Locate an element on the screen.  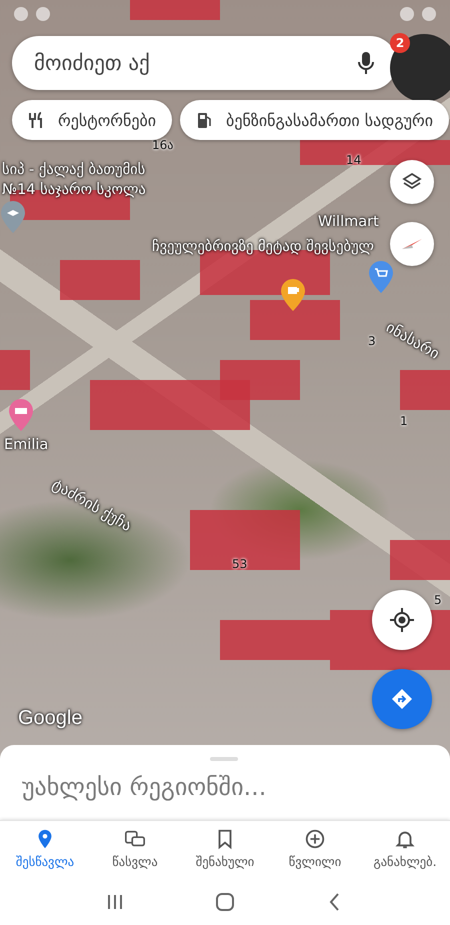
avatar is located at coordinates (420, 68).